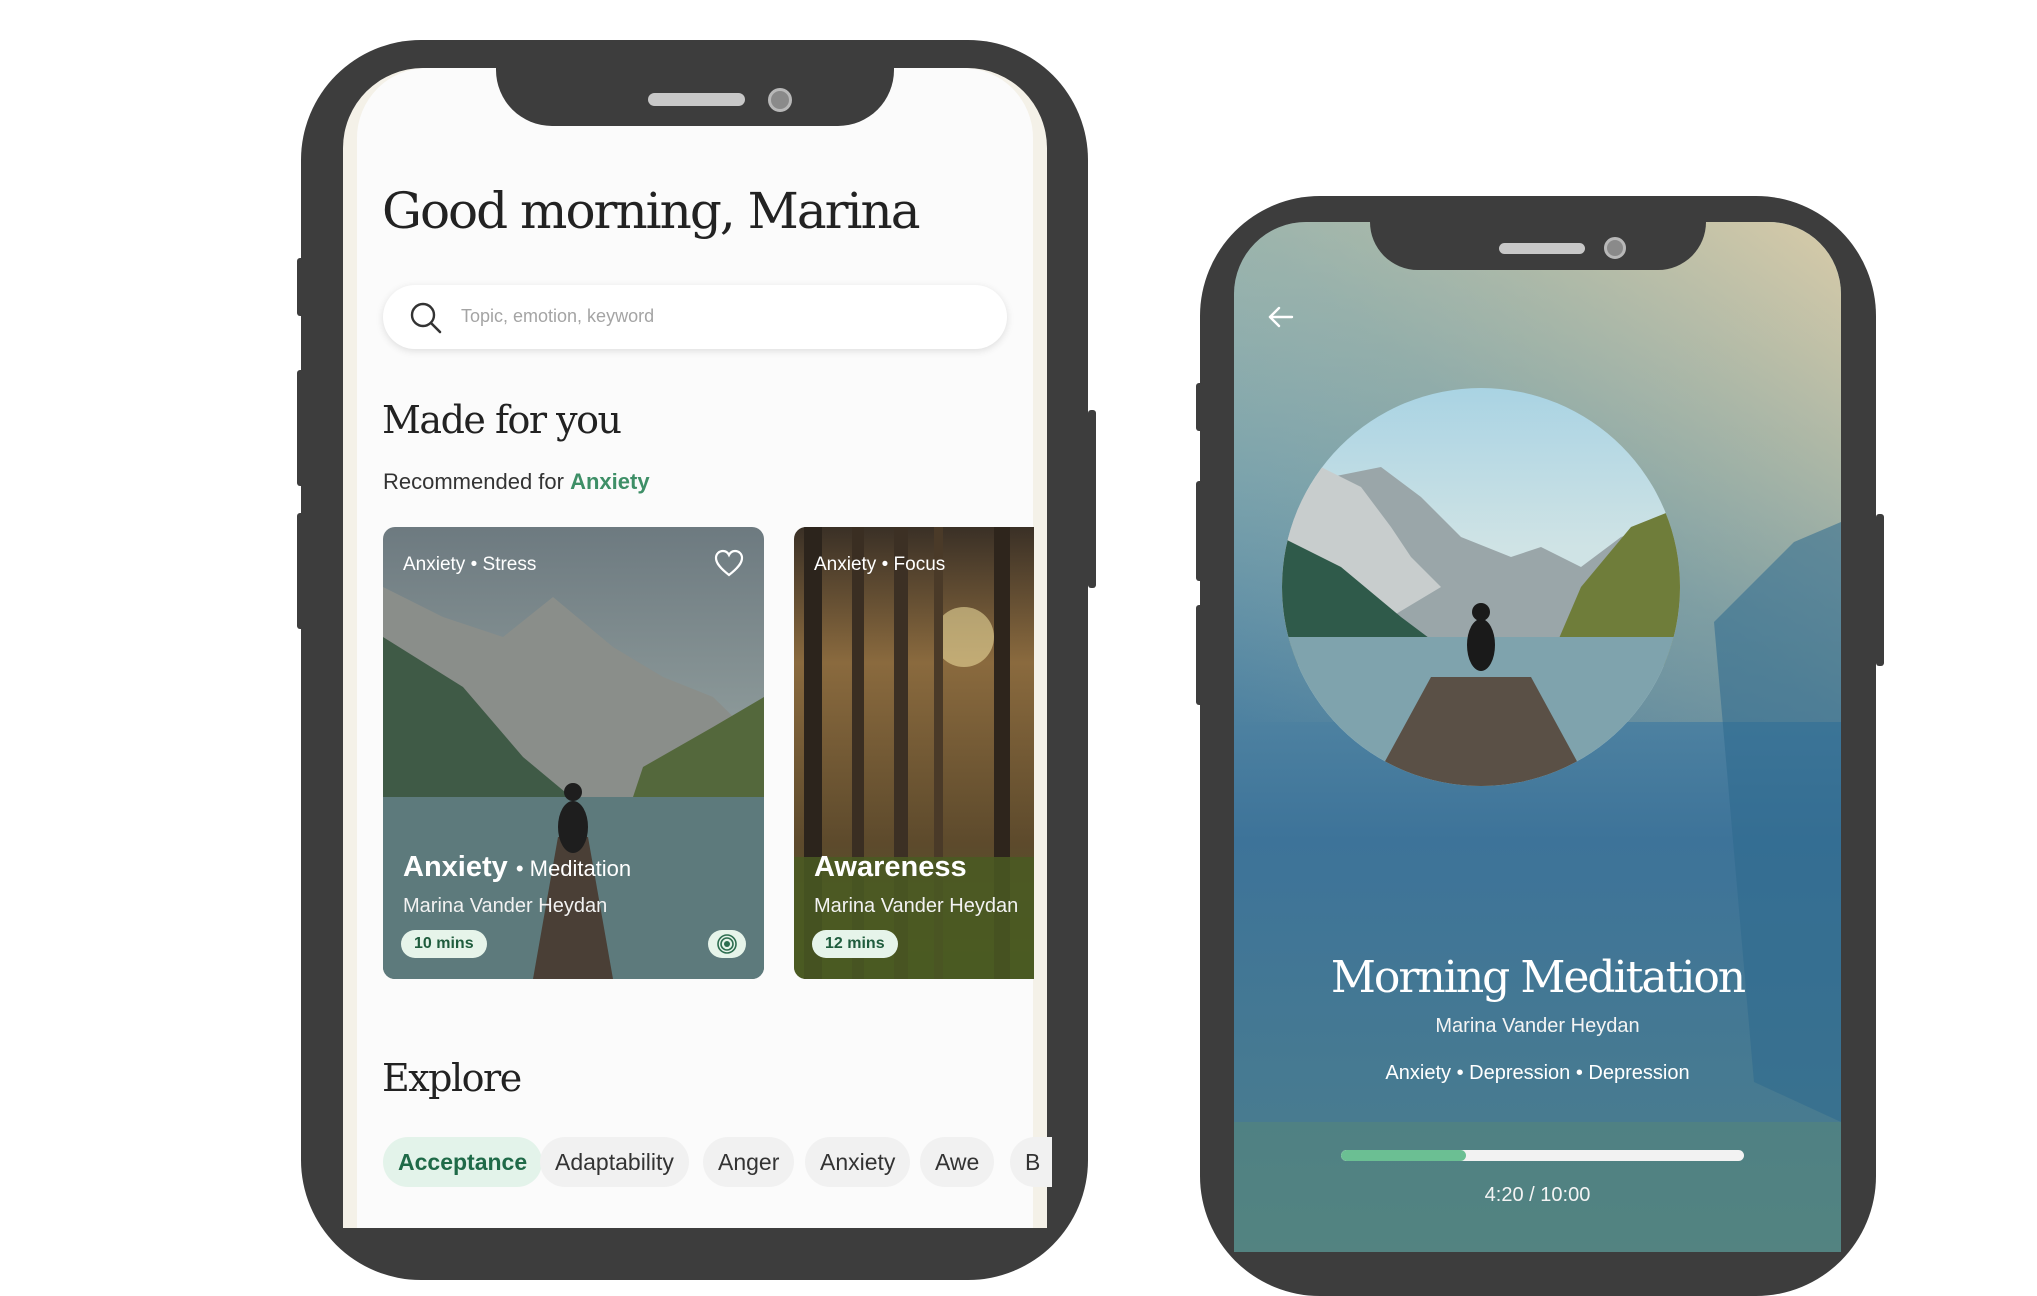 This screenshot has height=1296, width=2037. Describe the element at coordinates (614, 1162) in the screenshot. I see `chip-adaptability: Adaptability` at that location.